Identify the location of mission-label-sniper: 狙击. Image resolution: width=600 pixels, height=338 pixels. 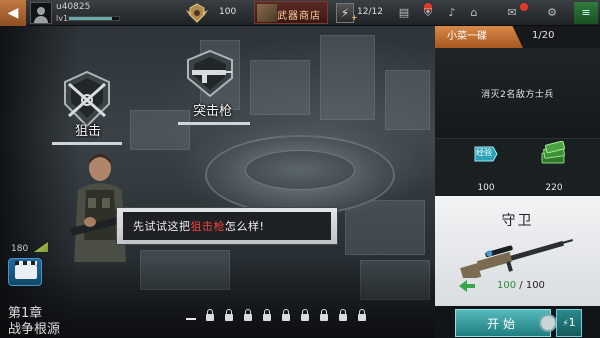
(88, 131).